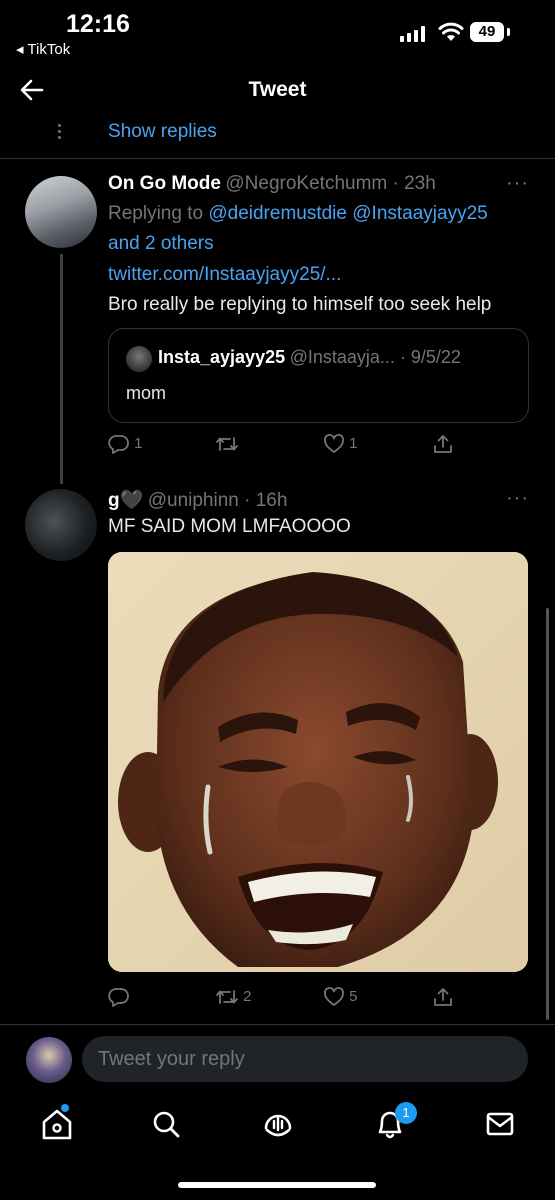 This screenshot has width=555, height=1200. I want to click on quoted-author-name: Insta_ayjayy25, so click(222, 357).